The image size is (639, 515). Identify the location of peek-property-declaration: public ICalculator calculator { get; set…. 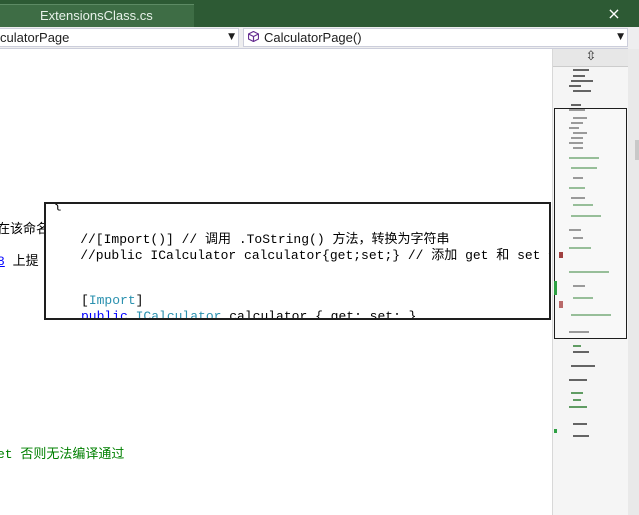
(249, 314).